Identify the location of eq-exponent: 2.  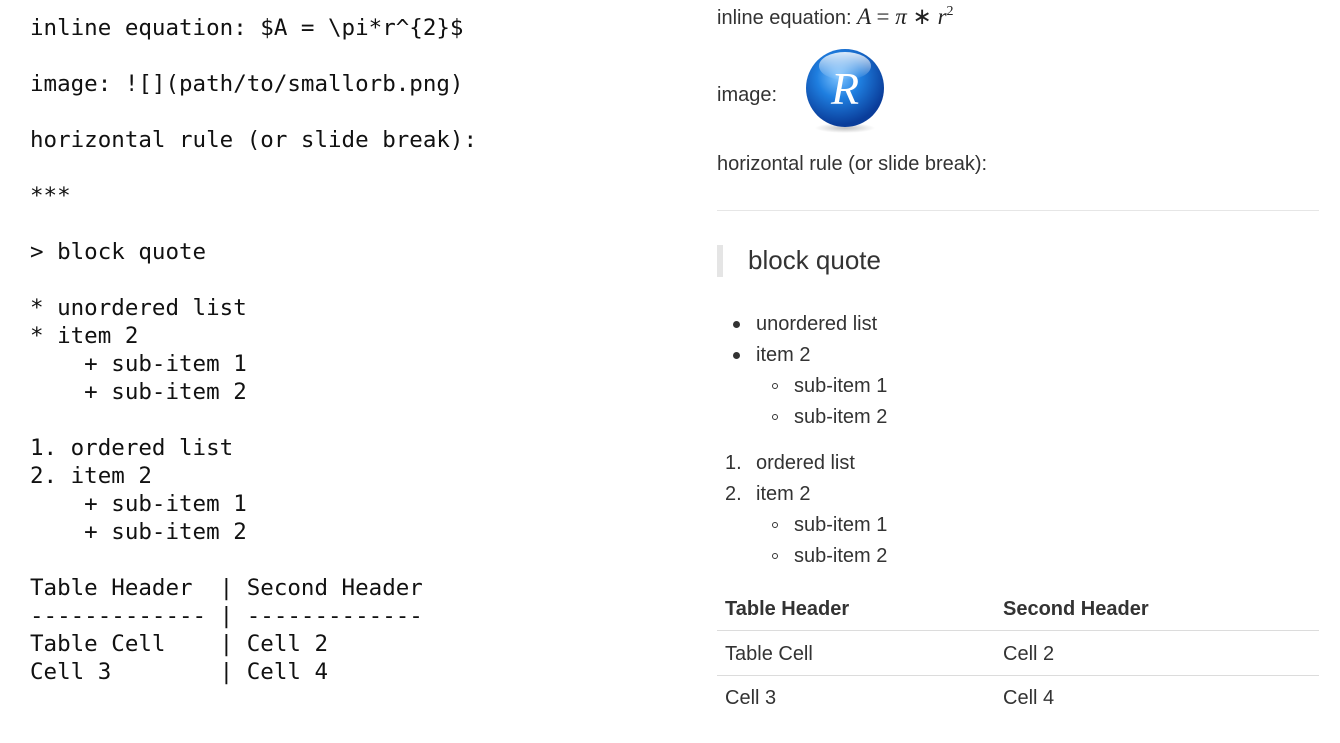
(950, 11).